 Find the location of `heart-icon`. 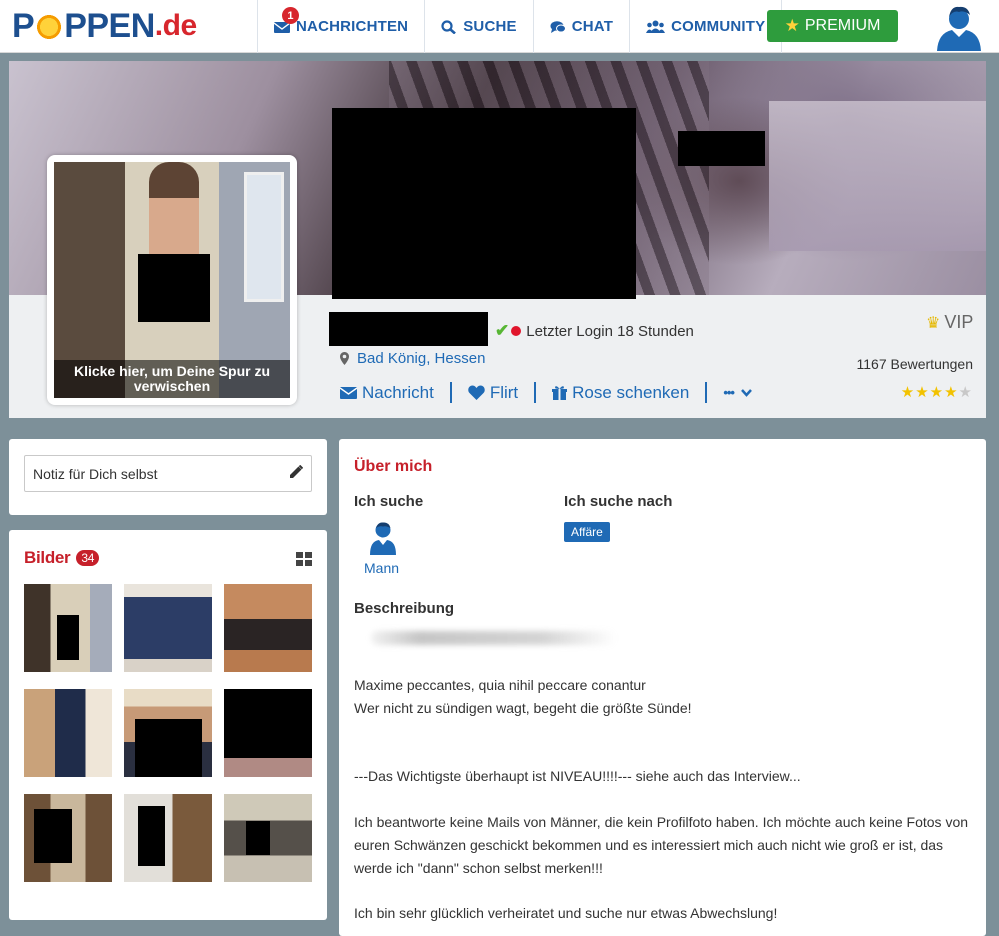

heart-icon is located at coordinates (476, 392).